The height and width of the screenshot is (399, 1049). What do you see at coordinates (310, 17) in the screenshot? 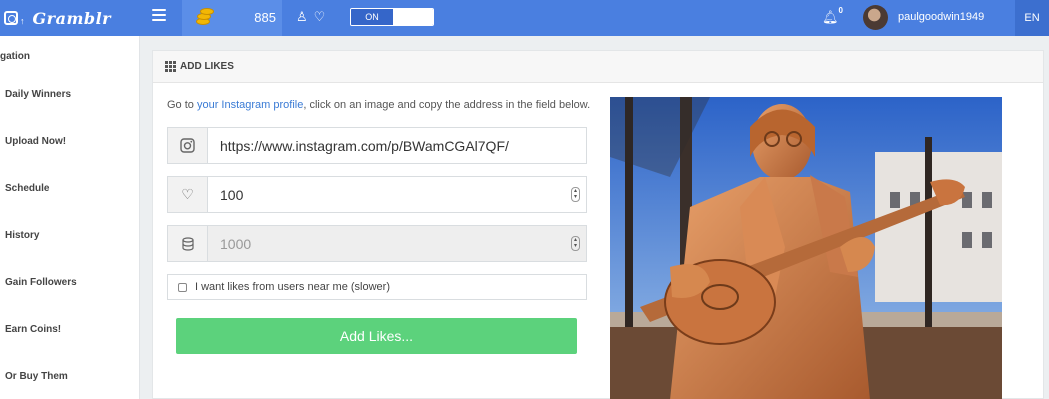
I see `likes-indicator: ♙ ♡` at bounding box center [310, 17].